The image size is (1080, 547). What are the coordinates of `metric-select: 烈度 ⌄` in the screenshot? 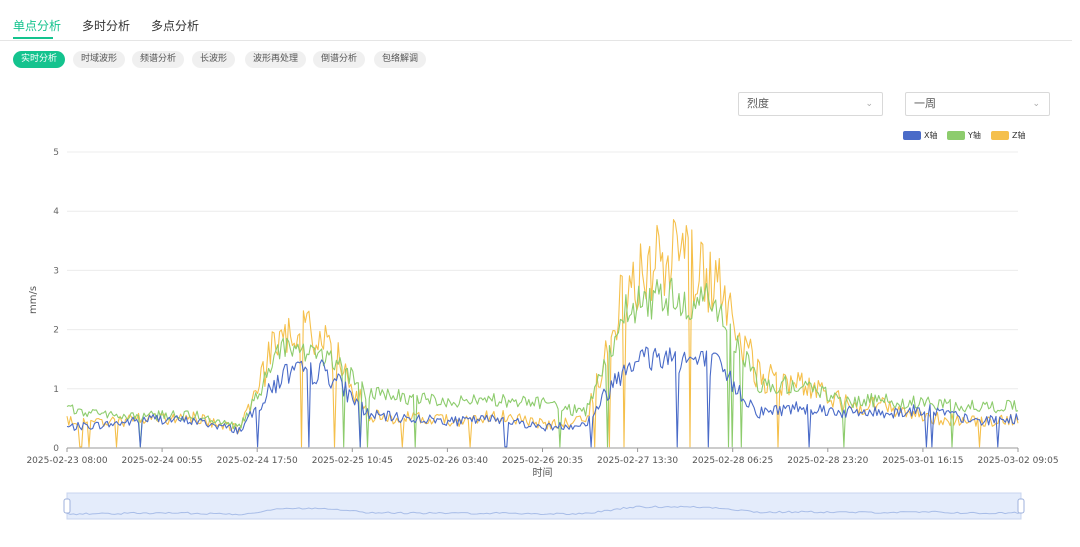 It's located at (810, 104).